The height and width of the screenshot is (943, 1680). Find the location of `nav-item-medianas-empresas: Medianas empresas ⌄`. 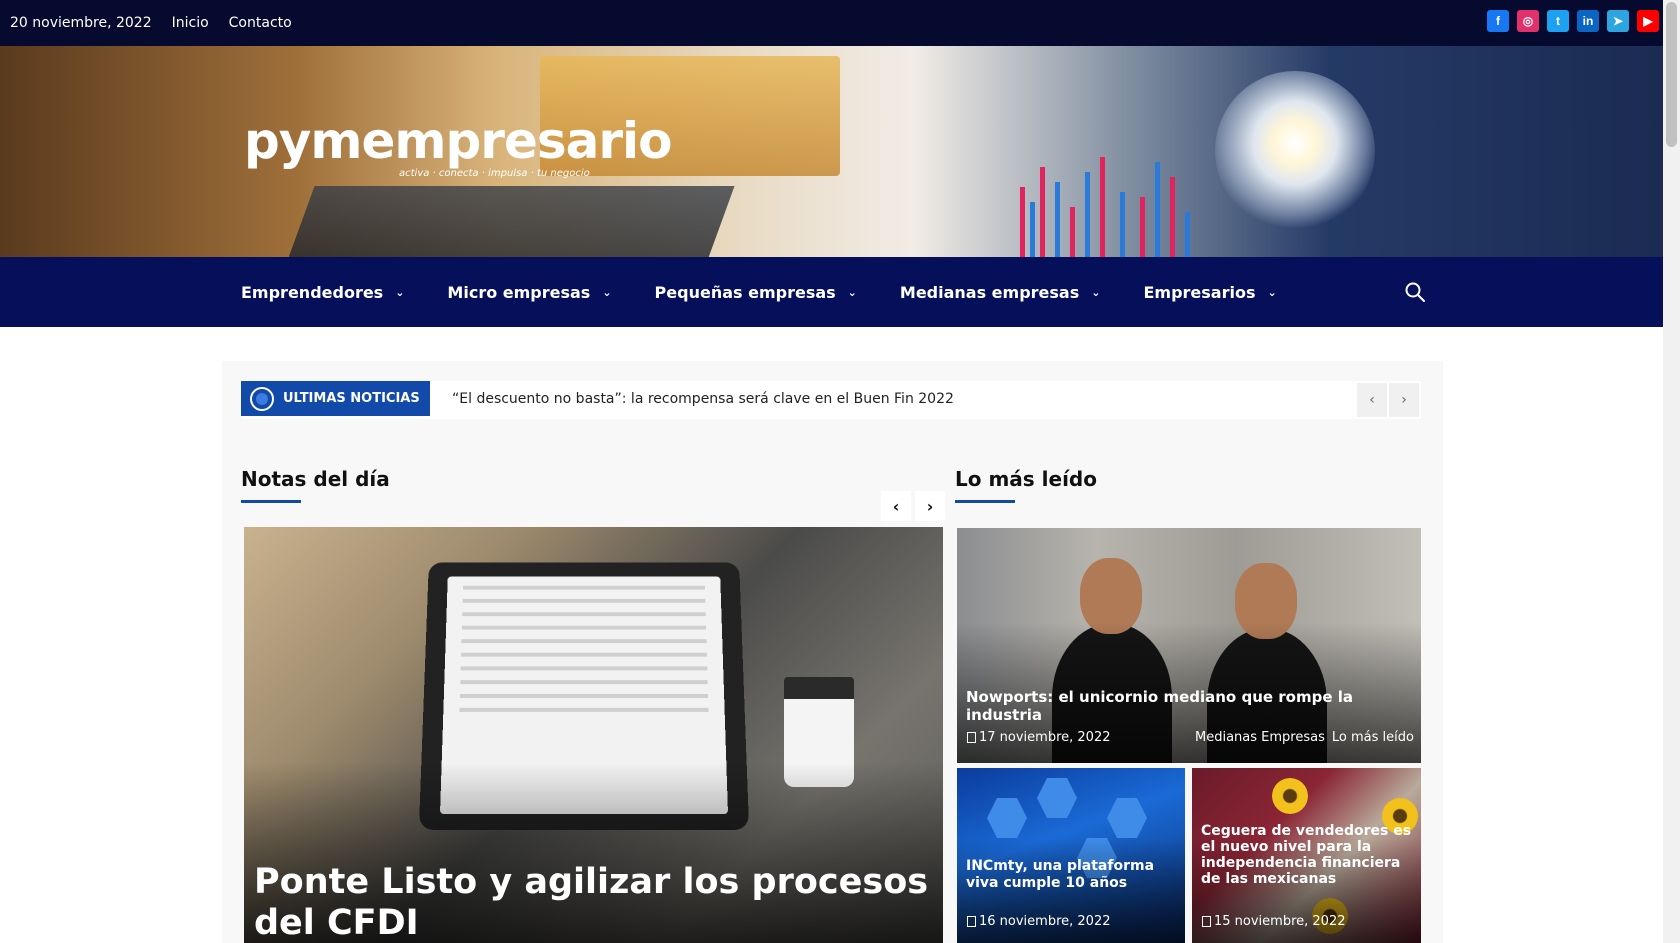

nav-item-medianas-empresas: Medianas empresas ⌄ is located at coordinates (1000, 292).